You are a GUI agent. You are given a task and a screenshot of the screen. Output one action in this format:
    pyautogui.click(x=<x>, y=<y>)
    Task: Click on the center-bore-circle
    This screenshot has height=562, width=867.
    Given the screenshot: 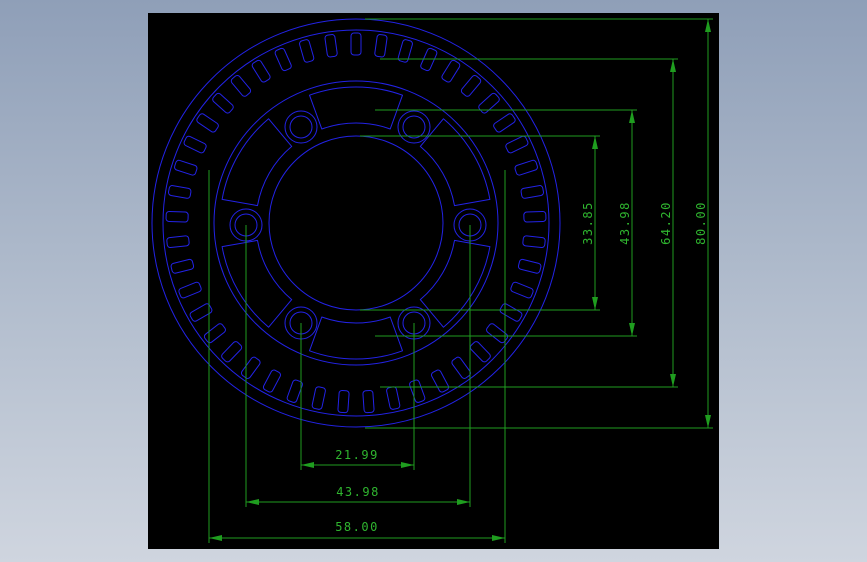 What is the action you would take?
    pyautogui.click(x=356, y=223)
    